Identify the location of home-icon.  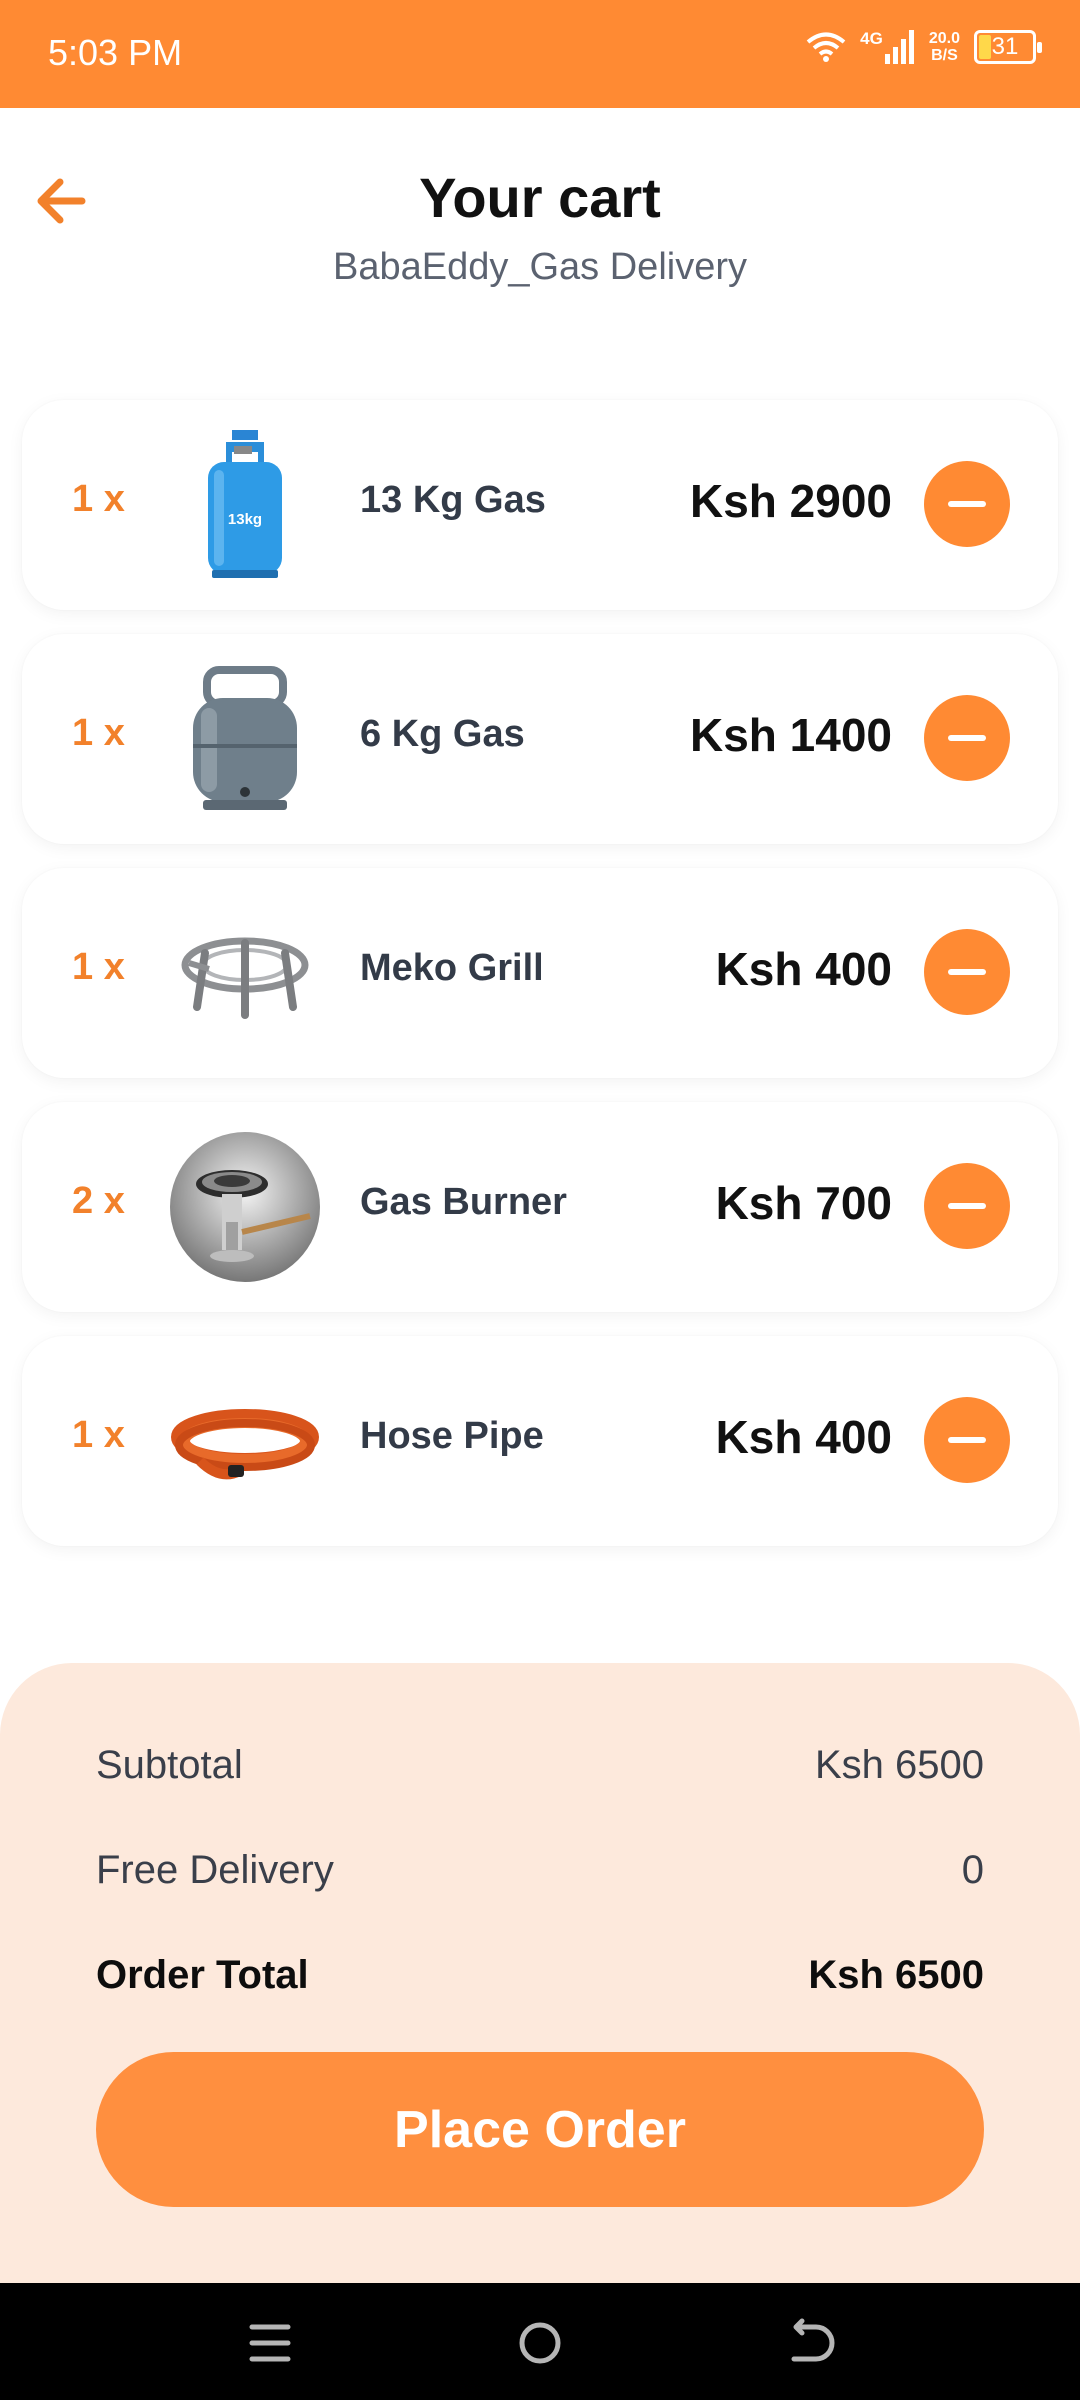
(540, 2343).